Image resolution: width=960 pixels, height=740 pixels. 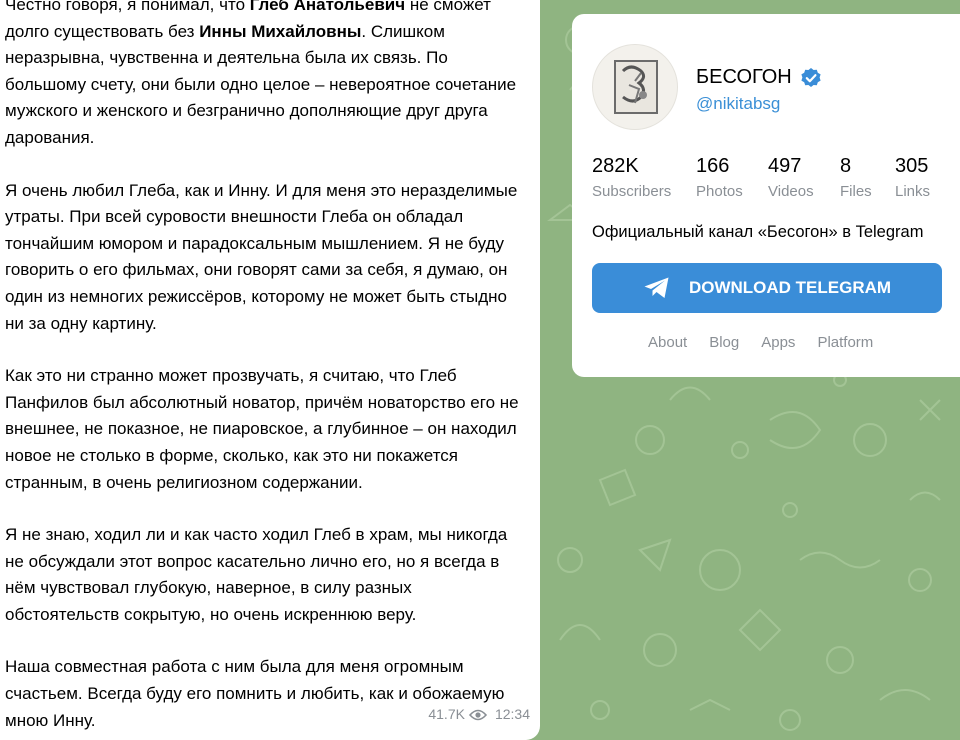 What do you see at coordinates (856, 191) in the screenshot?
I see `stat-label: Files` at bounding box center [856, 191].